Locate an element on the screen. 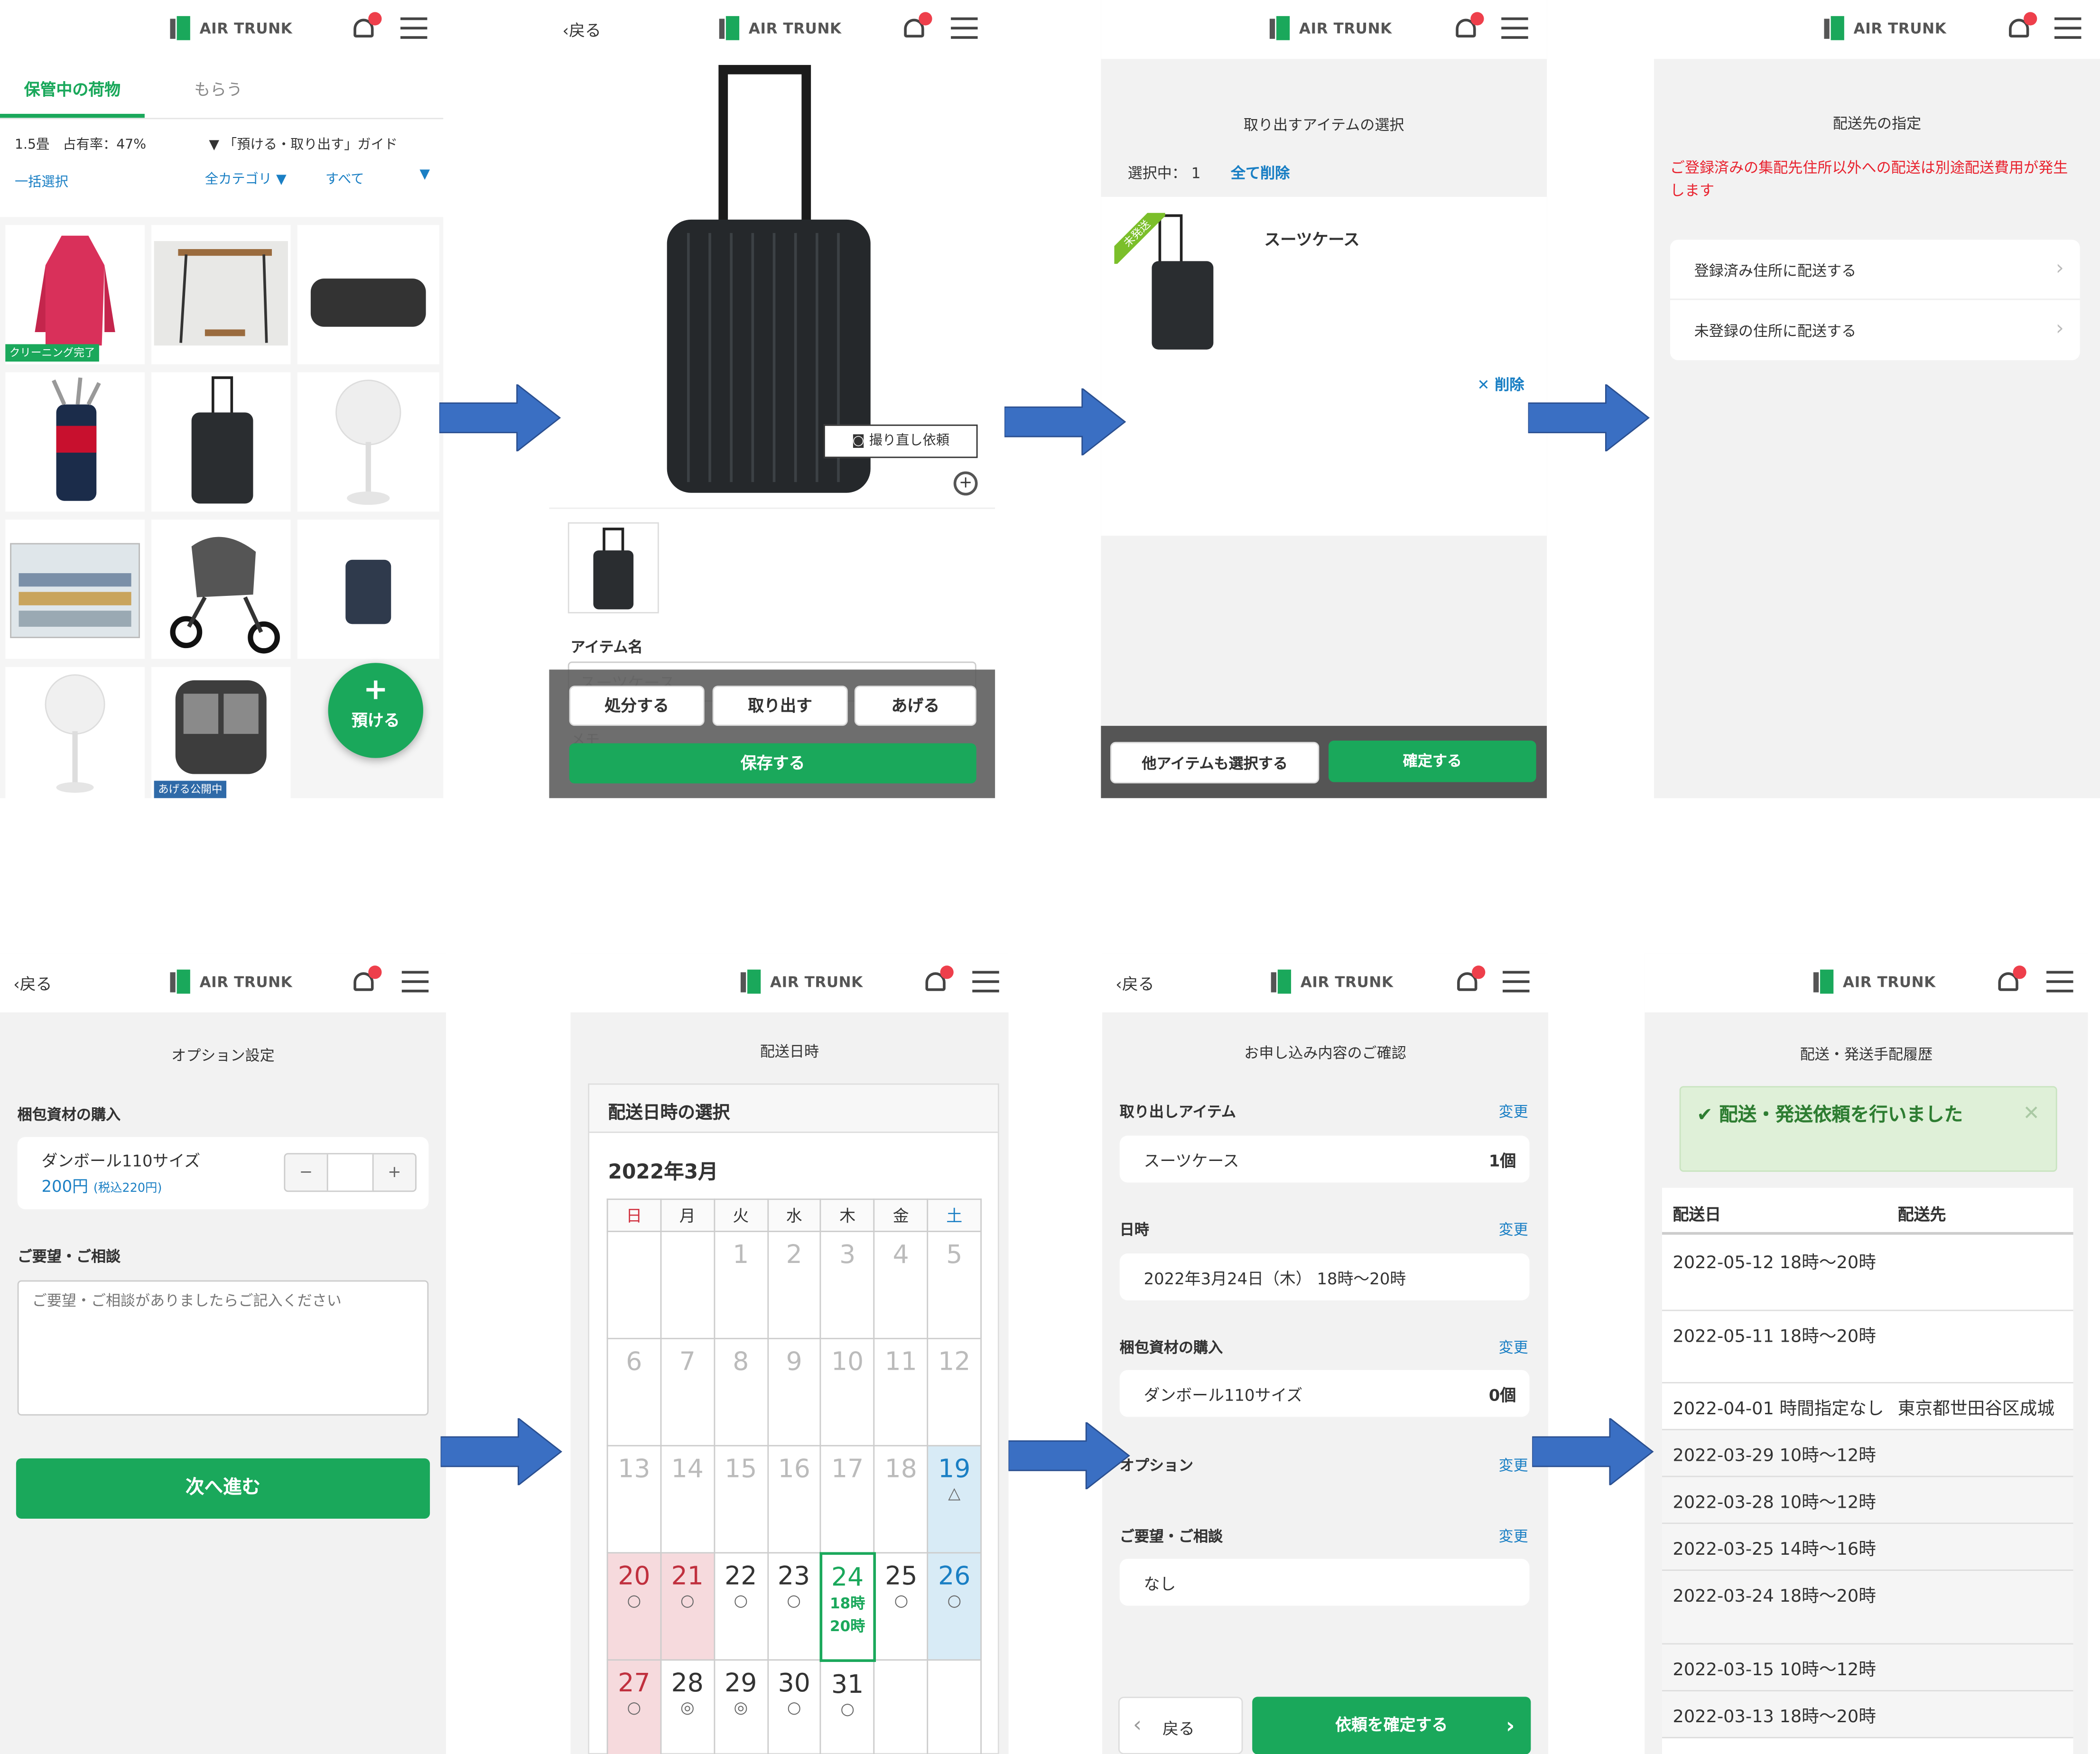  quantity-input is located at coordinates (350, 1172).